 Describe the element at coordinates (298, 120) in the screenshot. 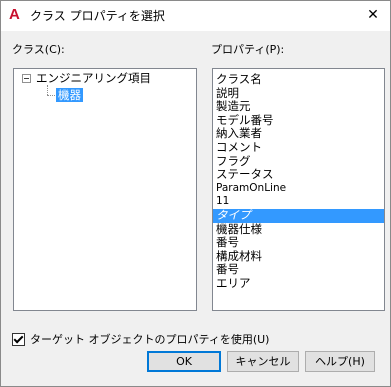

I see `property-list-item: モデル番号` at that location.